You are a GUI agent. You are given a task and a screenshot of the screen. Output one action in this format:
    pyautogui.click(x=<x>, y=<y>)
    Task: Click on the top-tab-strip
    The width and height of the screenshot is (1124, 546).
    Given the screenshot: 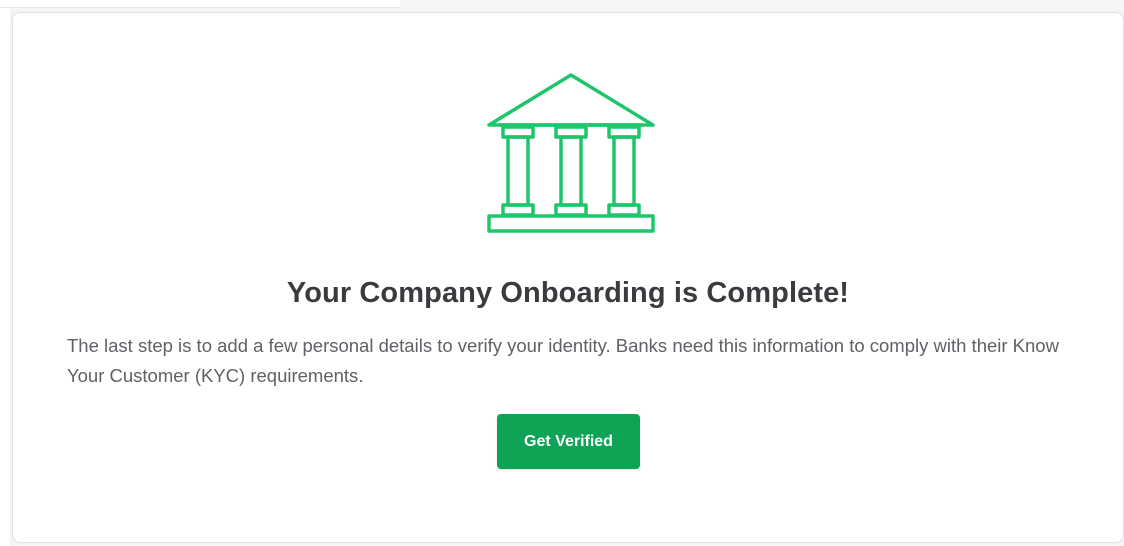 What is the action you would take?
    pyautogui.click(x=200, y=4)
    